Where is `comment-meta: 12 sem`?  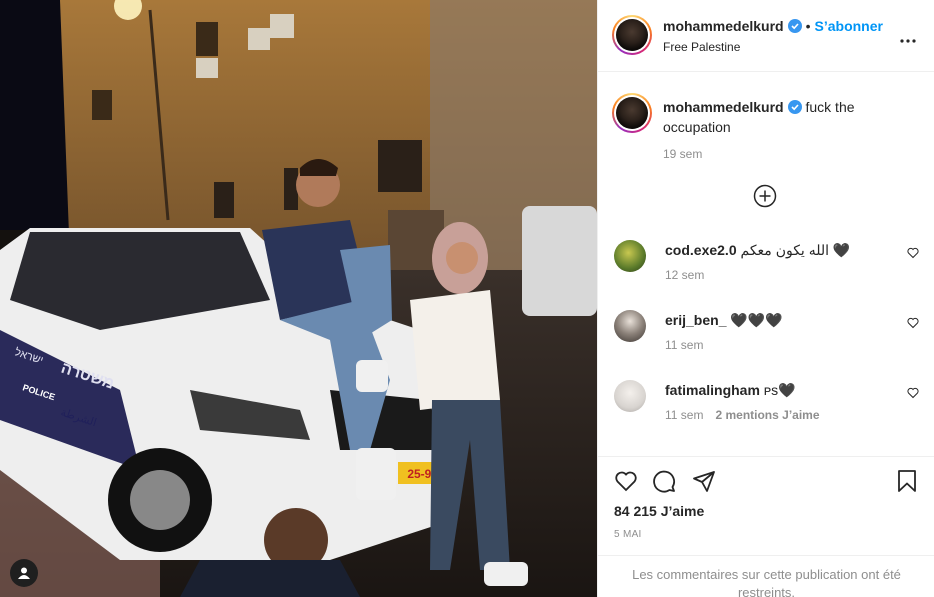 comment-meta: 12 sem is located at coordinates (684, 275).